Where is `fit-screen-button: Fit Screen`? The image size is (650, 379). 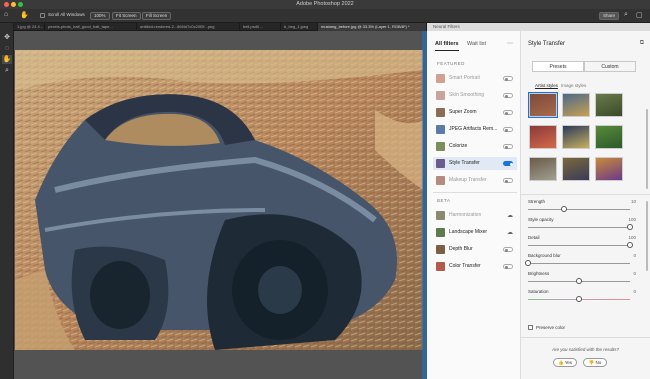
fit-screen-button: Fit Screen is located at coordinates (126, 16).